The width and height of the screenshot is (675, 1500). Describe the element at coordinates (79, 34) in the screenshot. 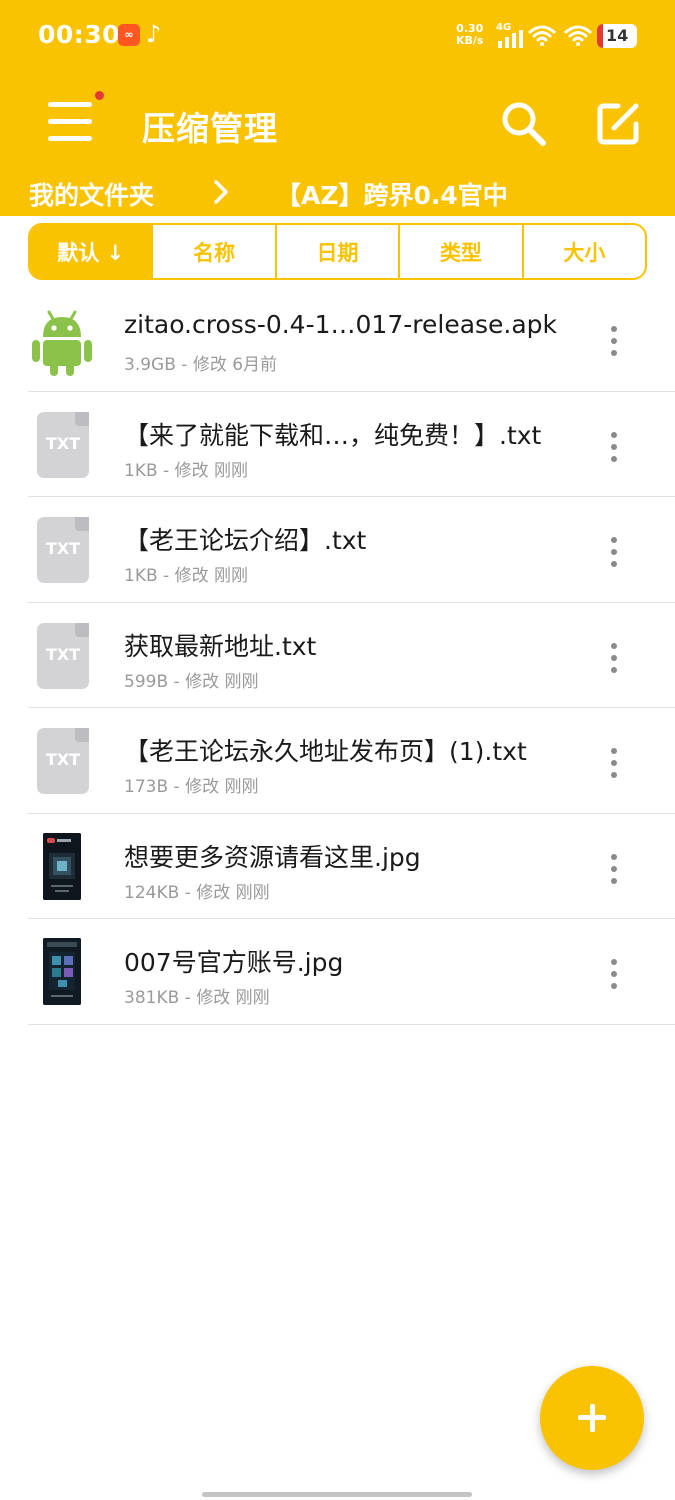

I see `status-time: 00:30` at that location.